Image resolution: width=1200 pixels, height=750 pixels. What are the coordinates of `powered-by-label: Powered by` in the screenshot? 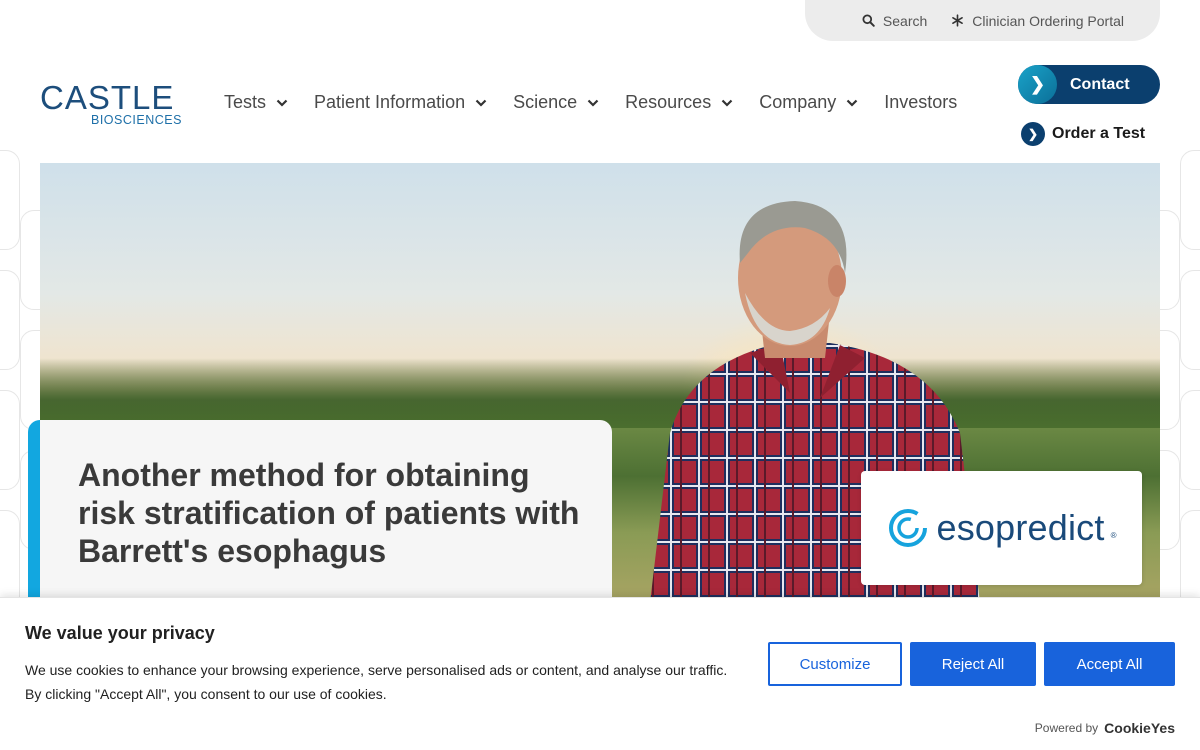 It's located at (1066, 728).